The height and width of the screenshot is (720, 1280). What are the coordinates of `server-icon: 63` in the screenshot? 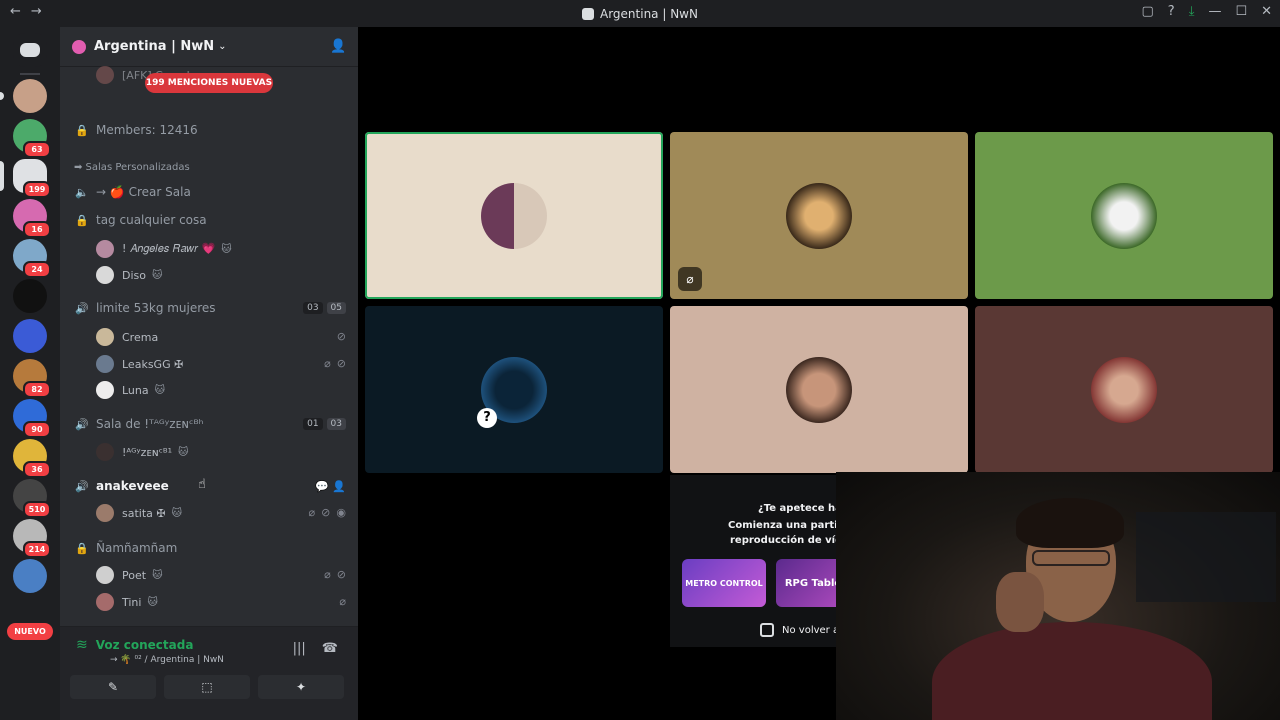 It's located at (32, 138).